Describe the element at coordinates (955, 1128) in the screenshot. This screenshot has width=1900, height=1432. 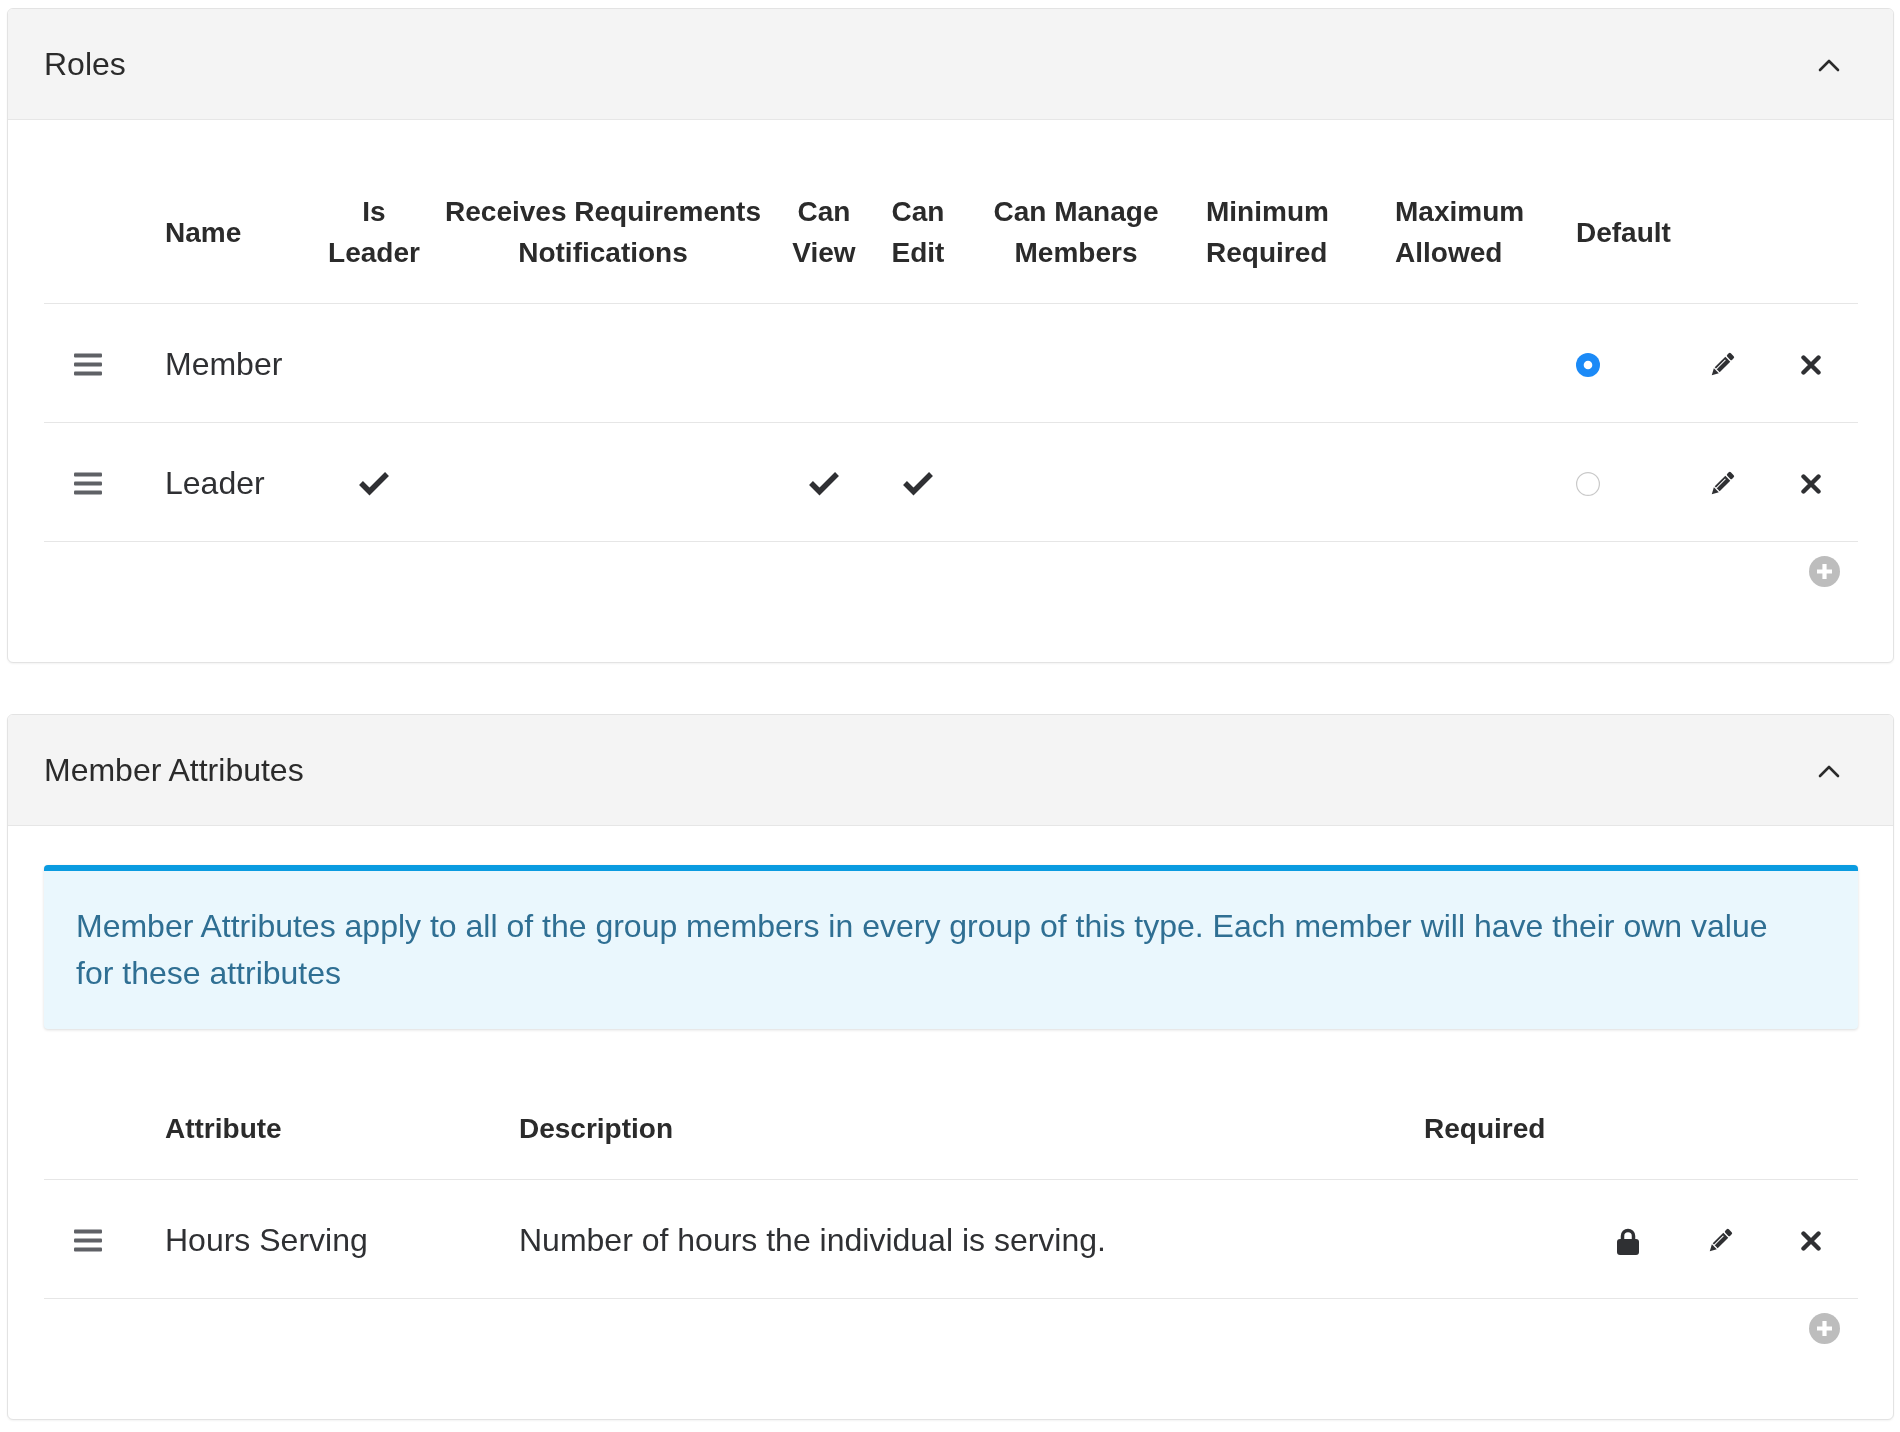
I see `column-header: Description` at that location.